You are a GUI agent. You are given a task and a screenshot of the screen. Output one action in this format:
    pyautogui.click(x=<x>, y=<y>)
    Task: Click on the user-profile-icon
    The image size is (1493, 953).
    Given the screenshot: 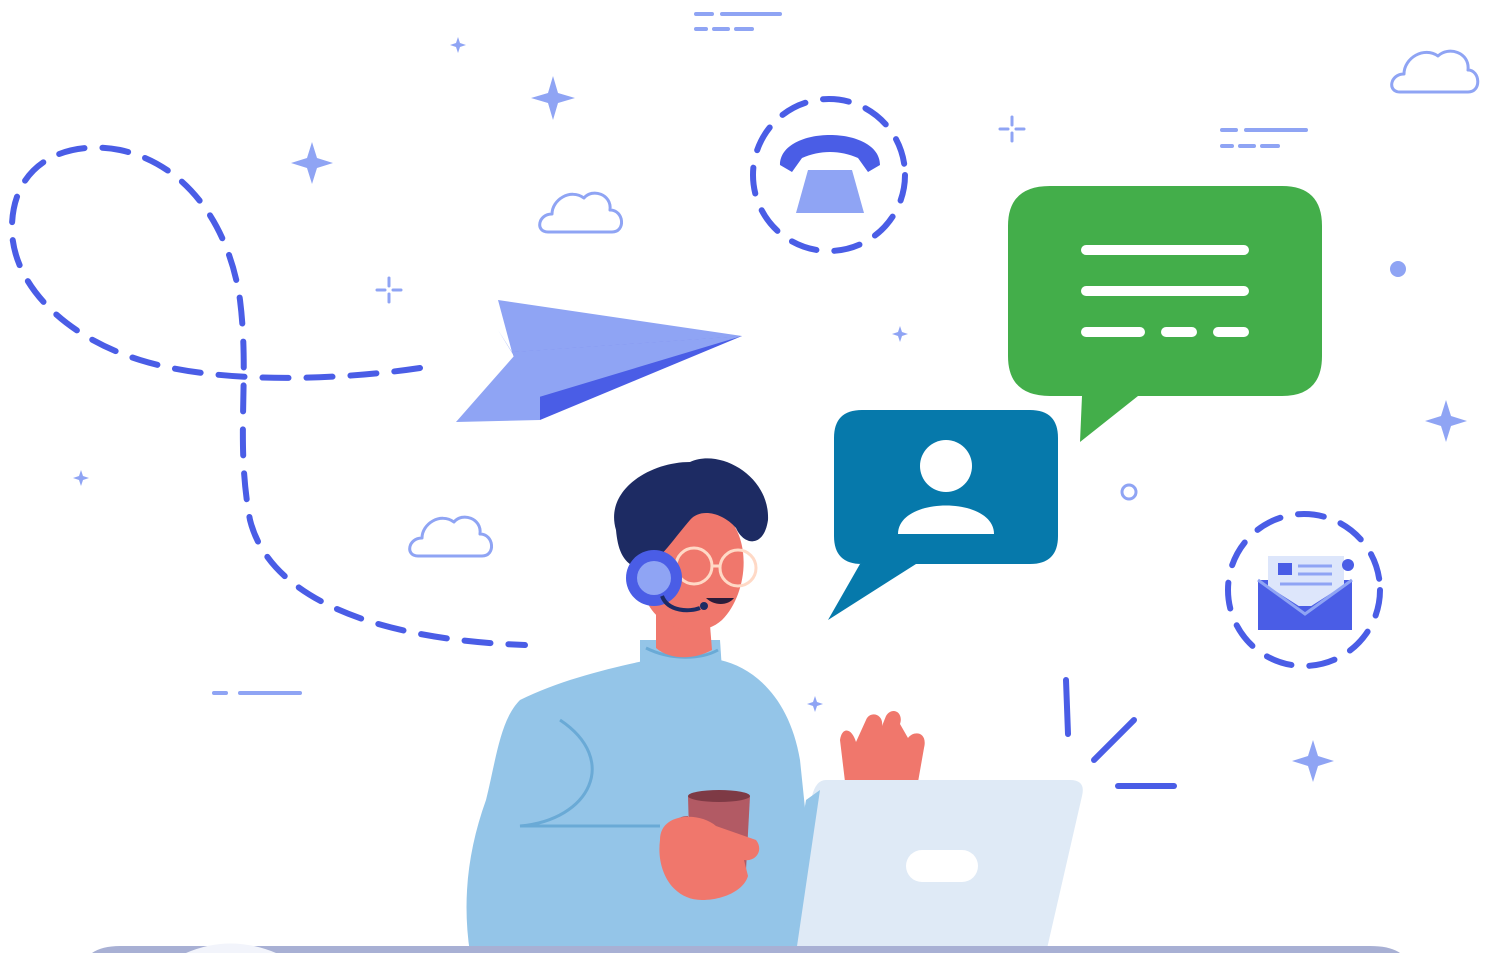 What is the action you would take?
    pyautogui.click(x=946, y=466)
    